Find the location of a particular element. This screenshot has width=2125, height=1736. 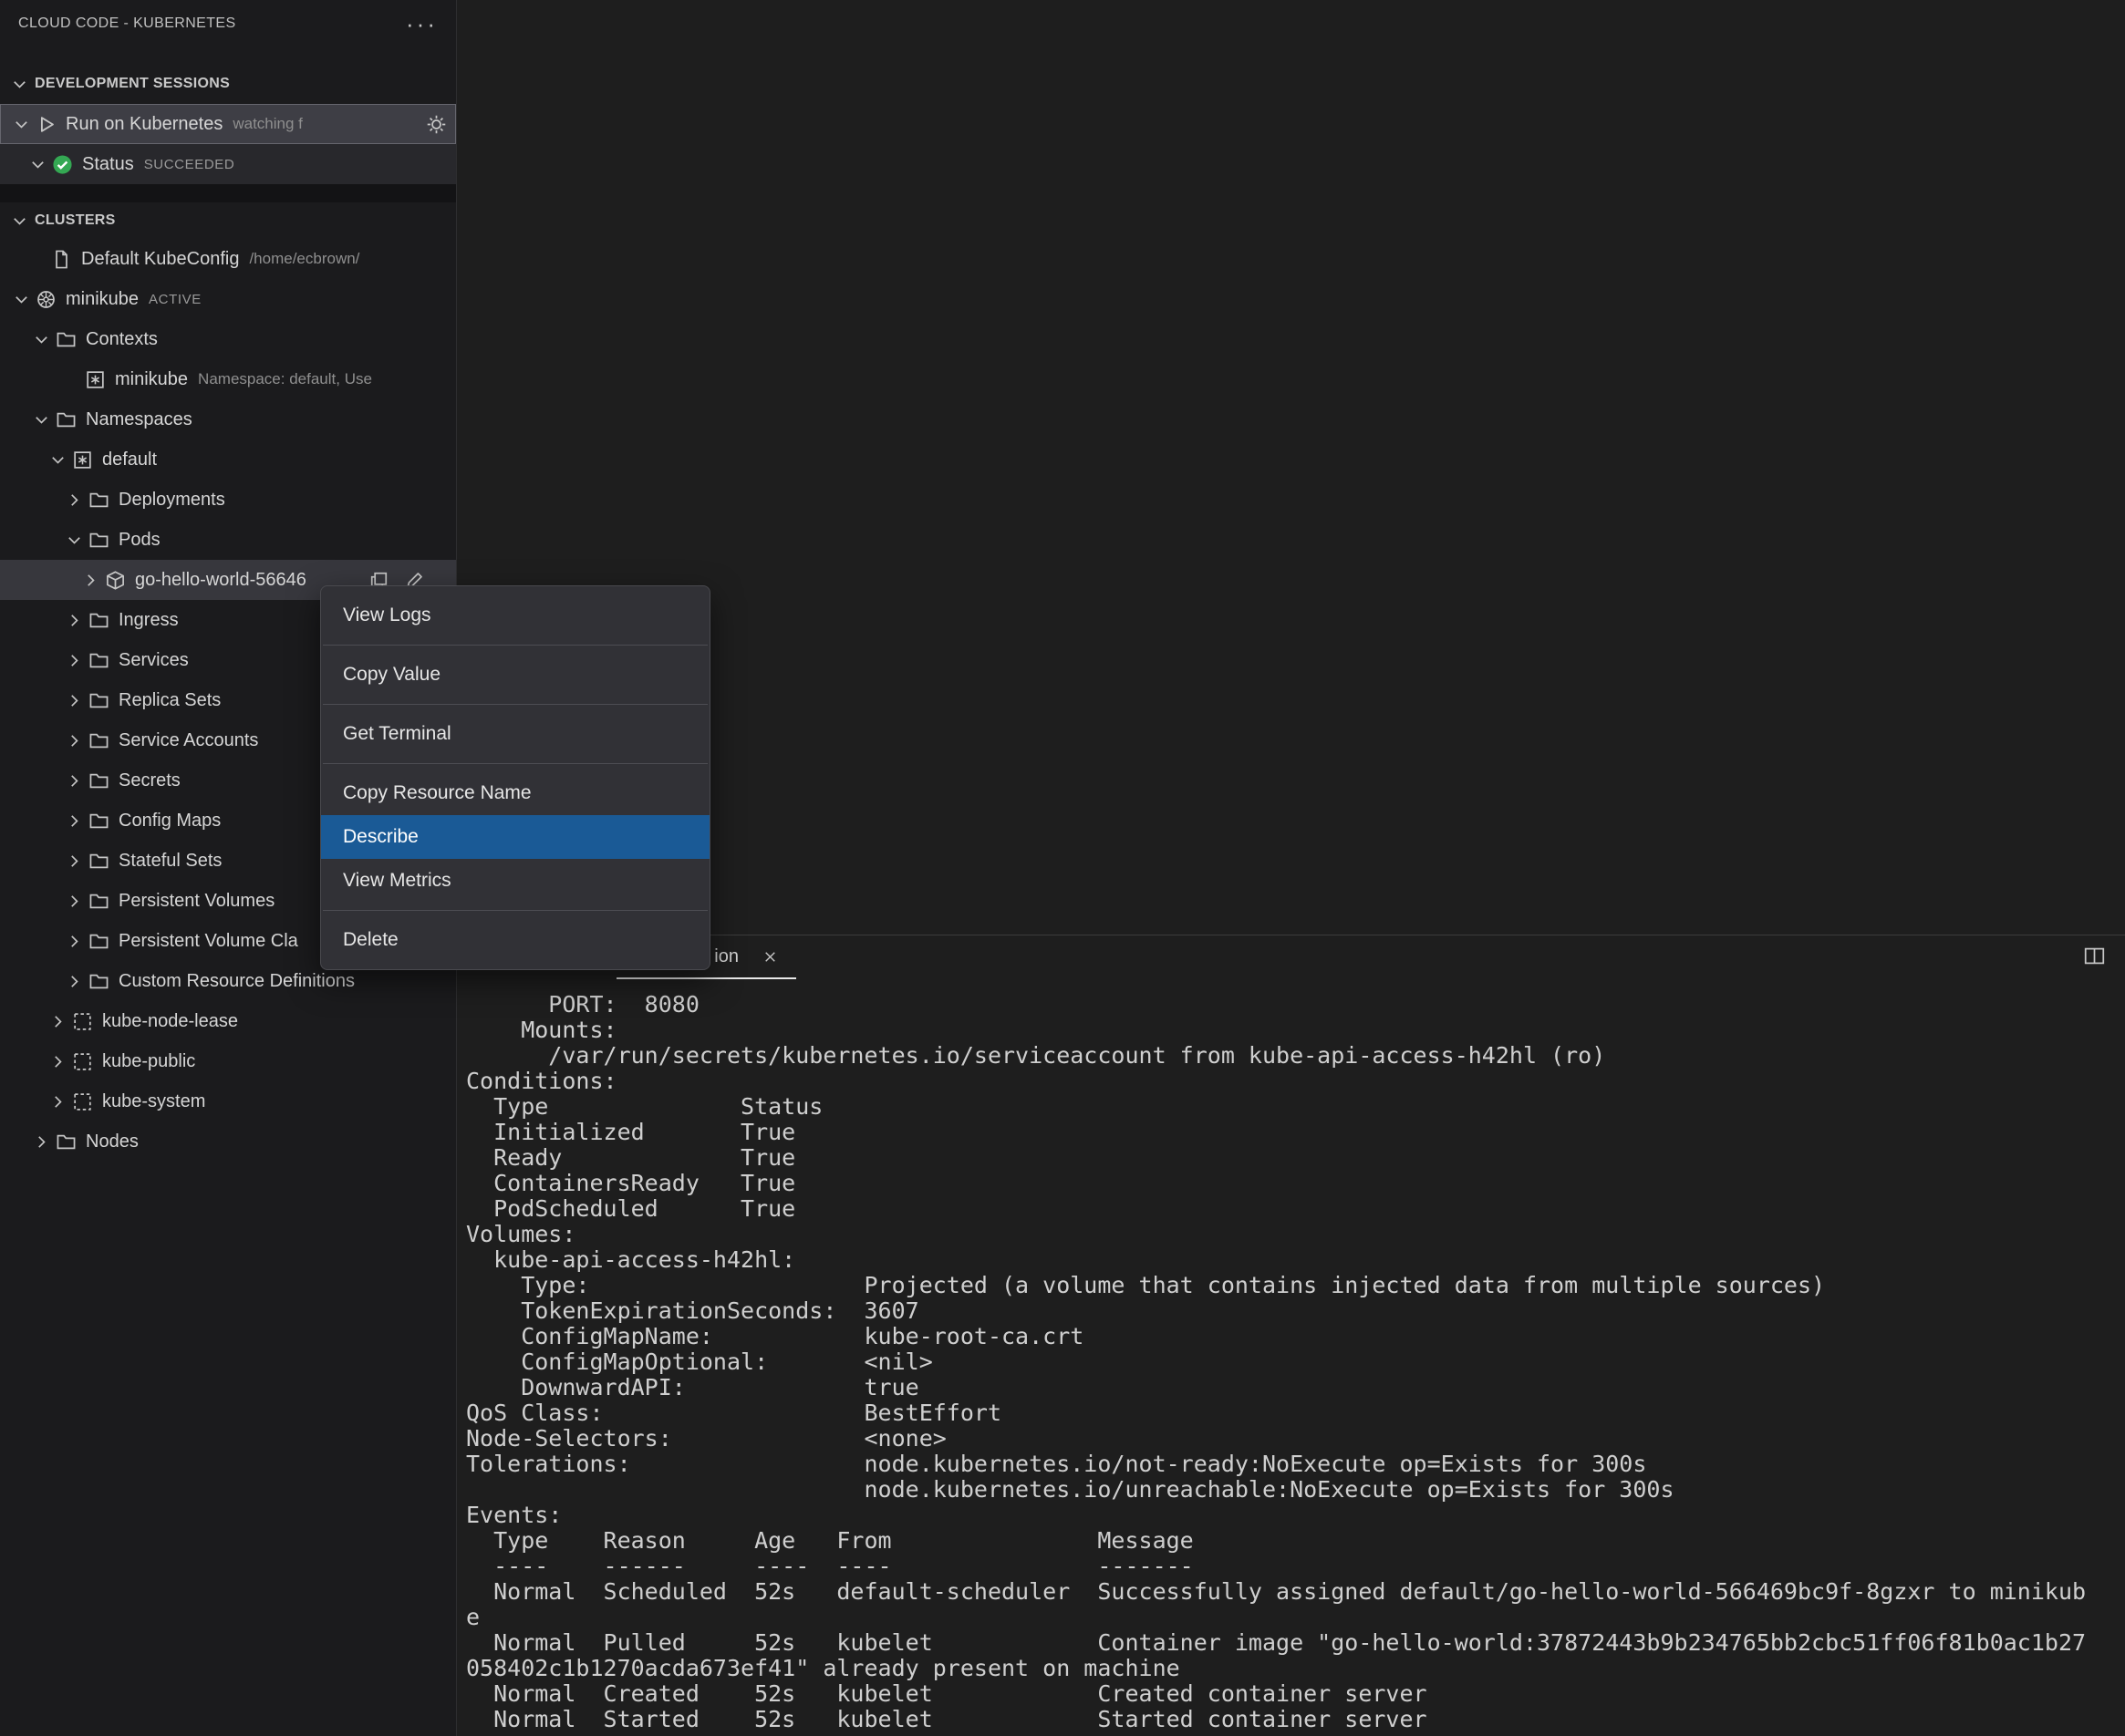

tree-item-namespace-kube-node-lease: kube-node-lease is located at coordinates (228, 1021).